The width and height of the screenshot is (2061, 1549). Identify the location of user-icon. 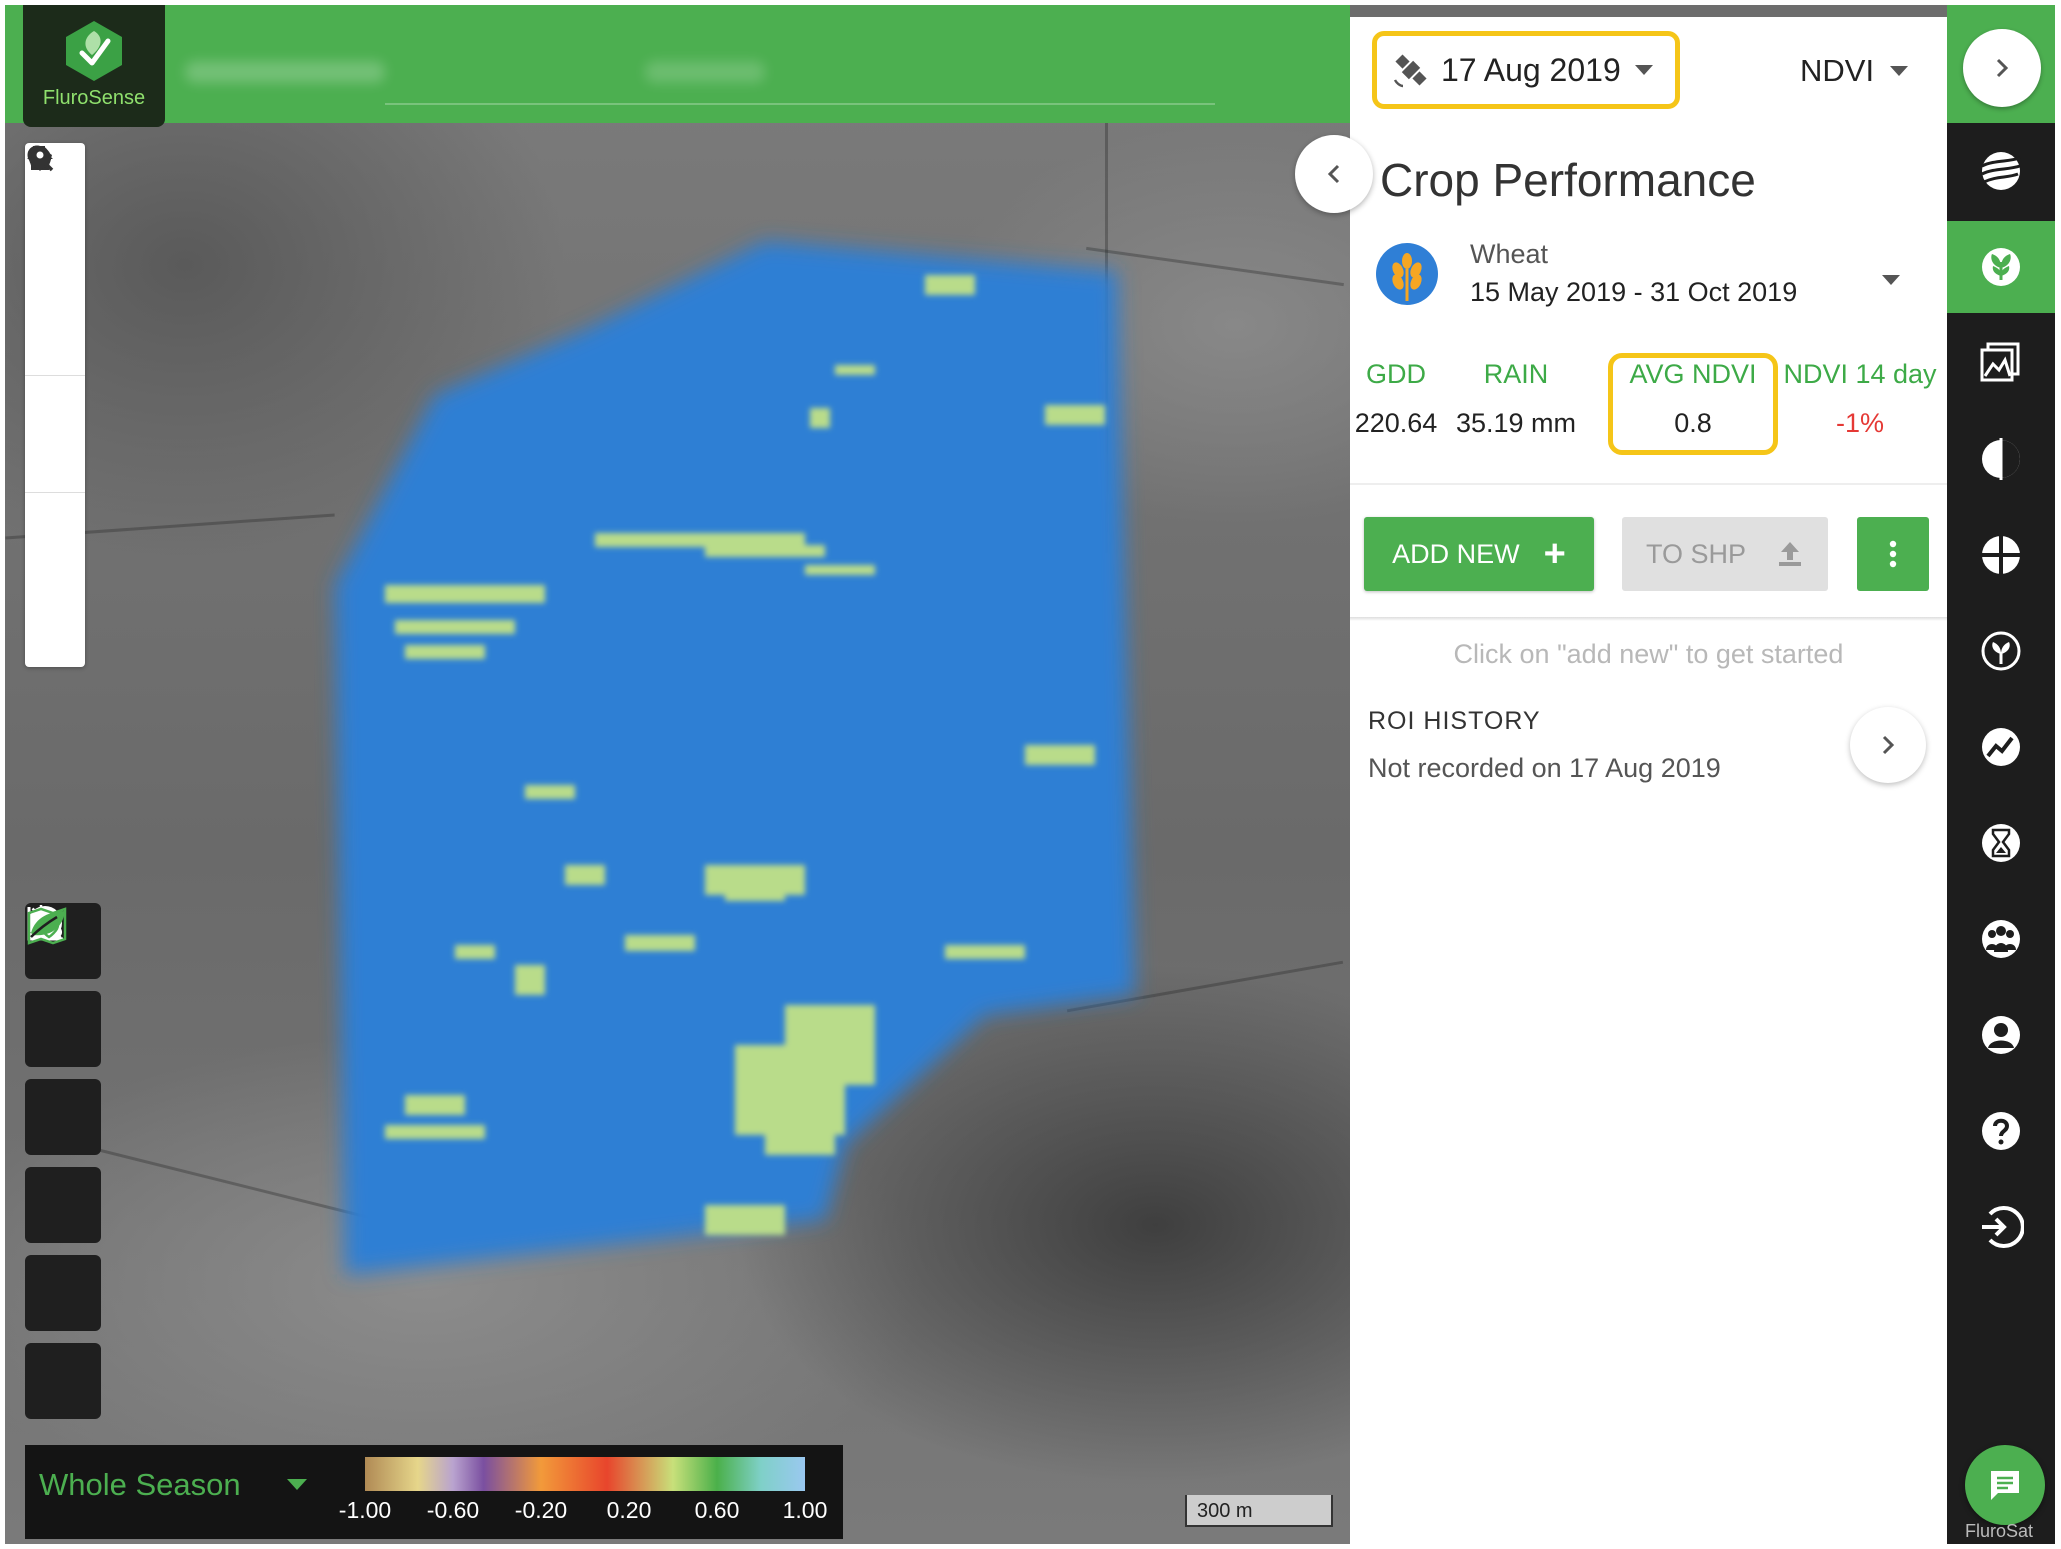
(2001, 1035).